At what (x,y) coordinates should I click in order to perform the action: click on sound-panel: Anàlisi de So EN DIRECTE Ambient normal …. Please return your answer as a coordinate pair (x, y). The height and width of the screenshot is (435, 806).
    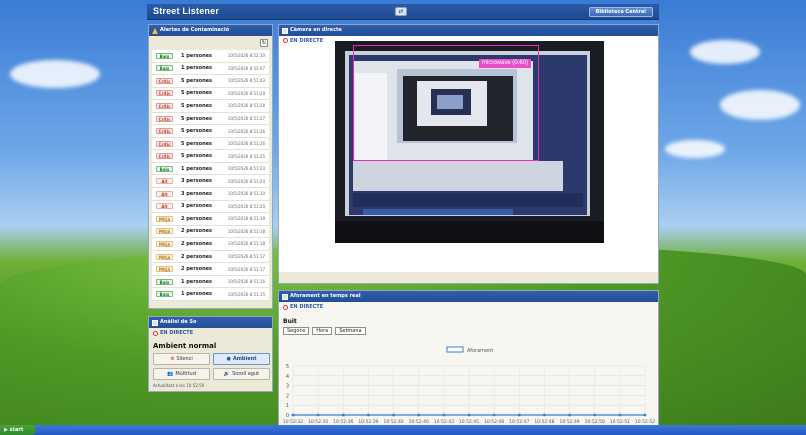
    Looking at the image, I should click on (210, 354).